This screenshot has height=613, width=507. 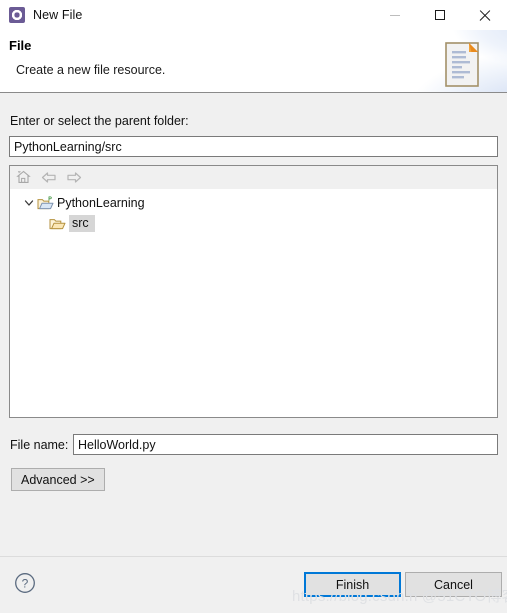 What do you see at coordinates (50, 199) in the screenshot?
I see `svg-text: P` at bounding box center [50, 199].